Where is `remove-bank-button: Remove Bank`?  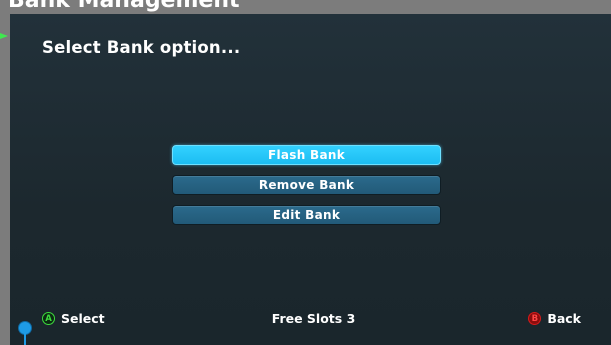
remove-bank-button: Remove Bank is located at coordinates (306, 185).